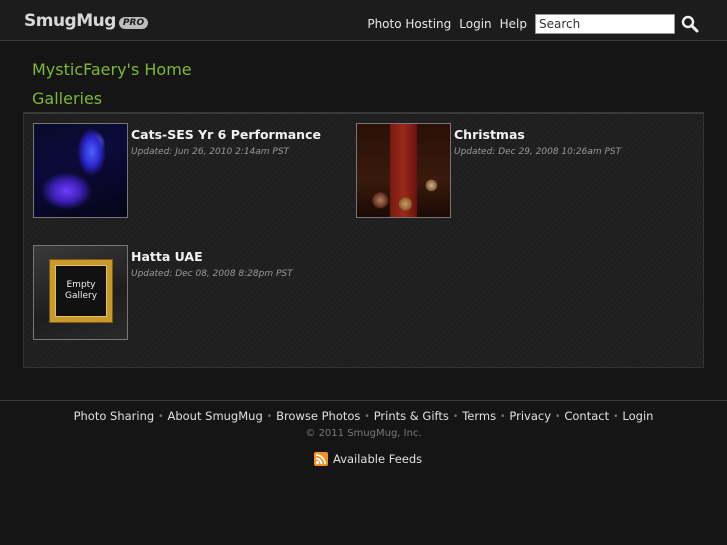 The width and height of the screenshot is (727, 545). I want to click on available-feeds-link: Available Feeds, so click(368, 459).